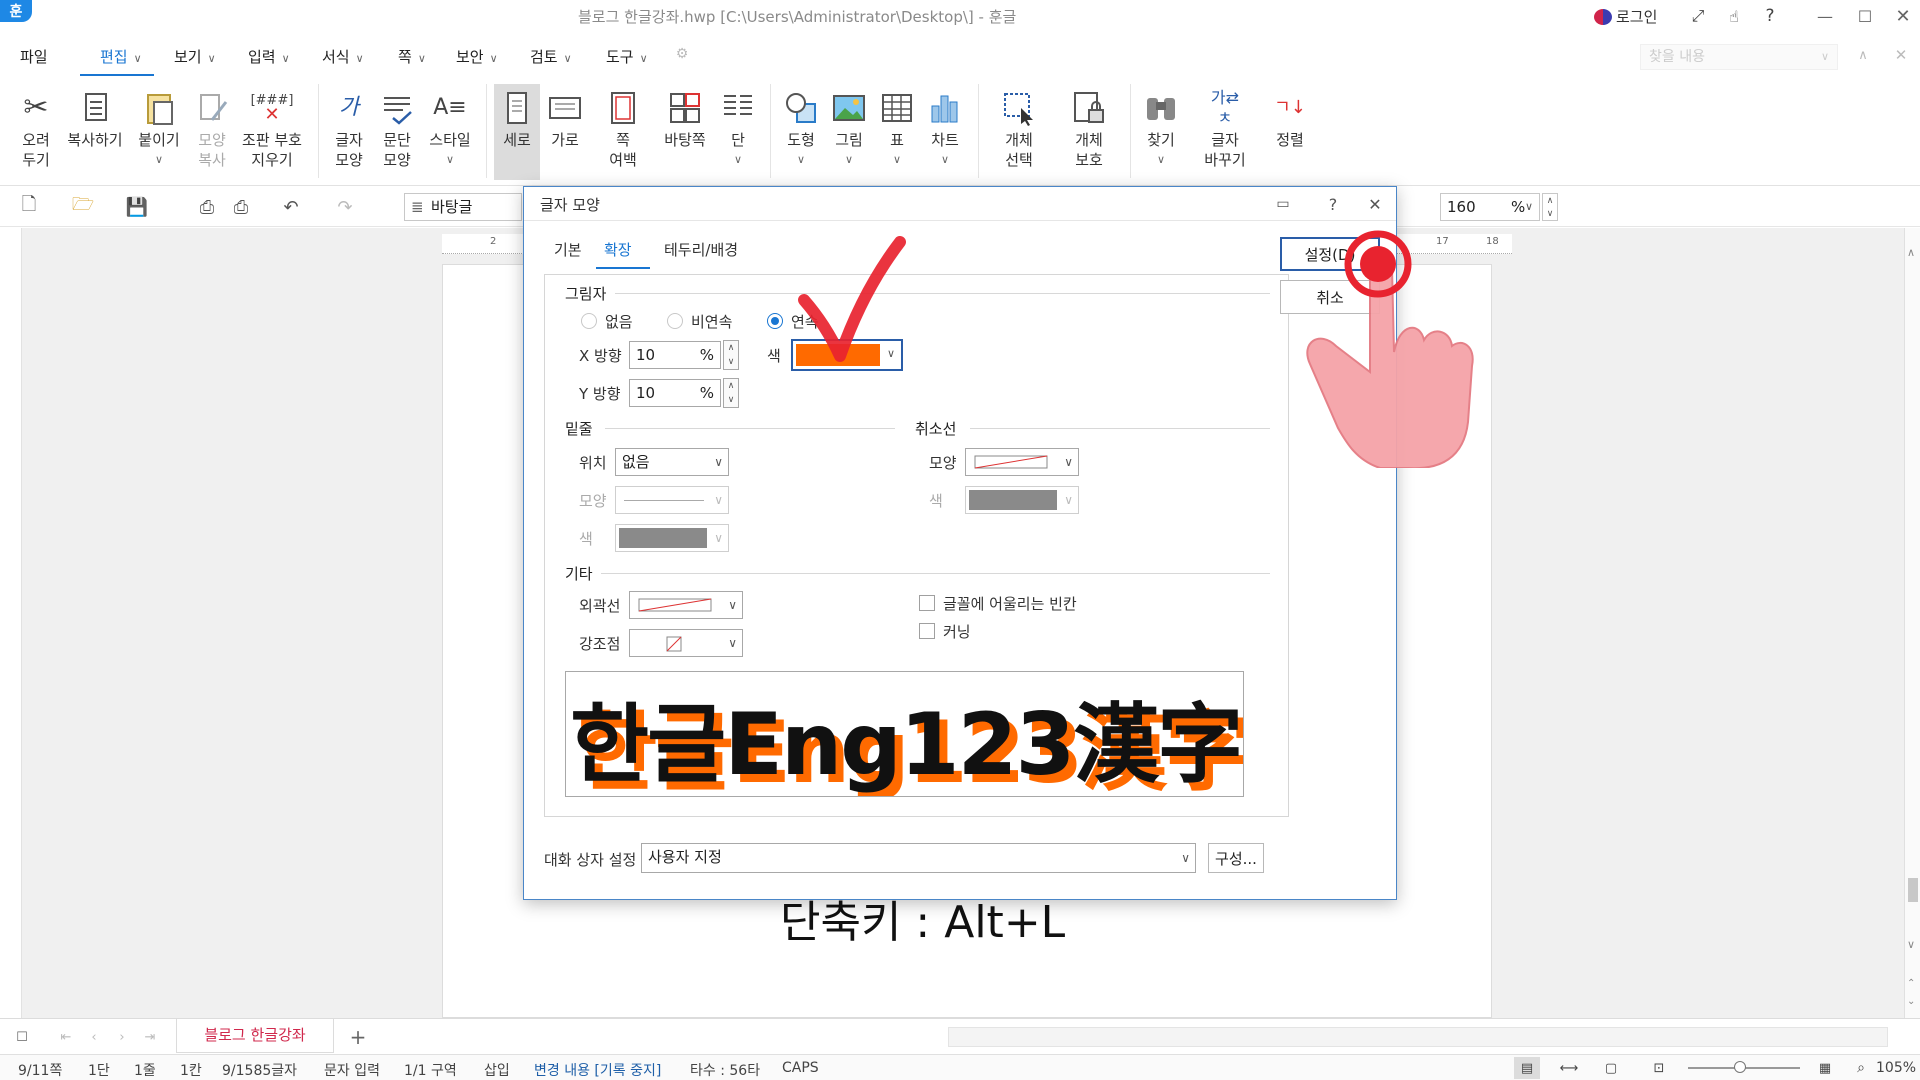  What do you see at coordinates (255, 1036) in the screenshot?
I see `doc-tab: 블로그 한글강좌` at bounding box center [255, 1036].